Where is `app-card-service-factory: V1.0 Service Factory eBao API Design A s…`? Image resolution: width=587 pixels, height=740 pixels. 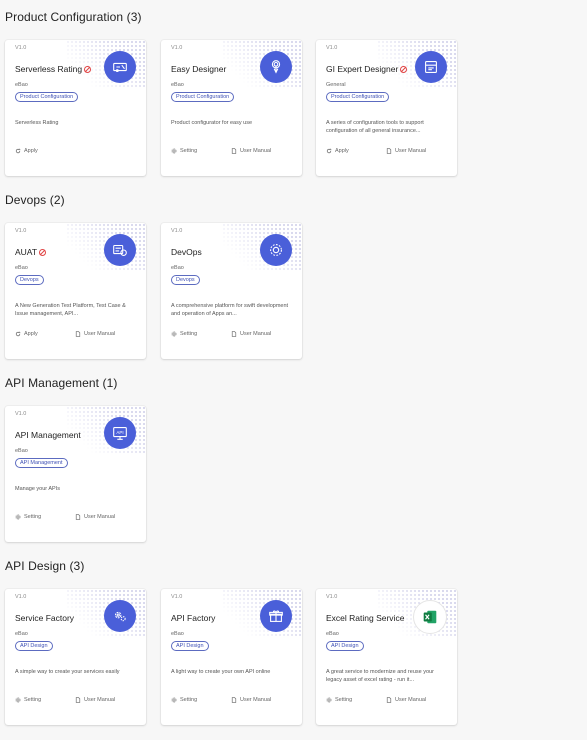
app-card-service-factory: V1.0 Service Factory eBao API Design A s… is located at coordinates (75, 657).